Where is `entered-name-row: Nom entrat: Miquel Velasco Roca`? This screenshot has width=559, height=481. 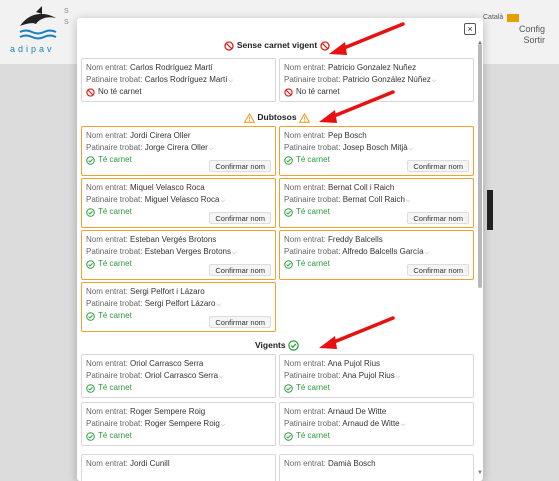
entered-name-row: Nom entrat: Miquel Velasco Roca is located at coordinates (145, 187).